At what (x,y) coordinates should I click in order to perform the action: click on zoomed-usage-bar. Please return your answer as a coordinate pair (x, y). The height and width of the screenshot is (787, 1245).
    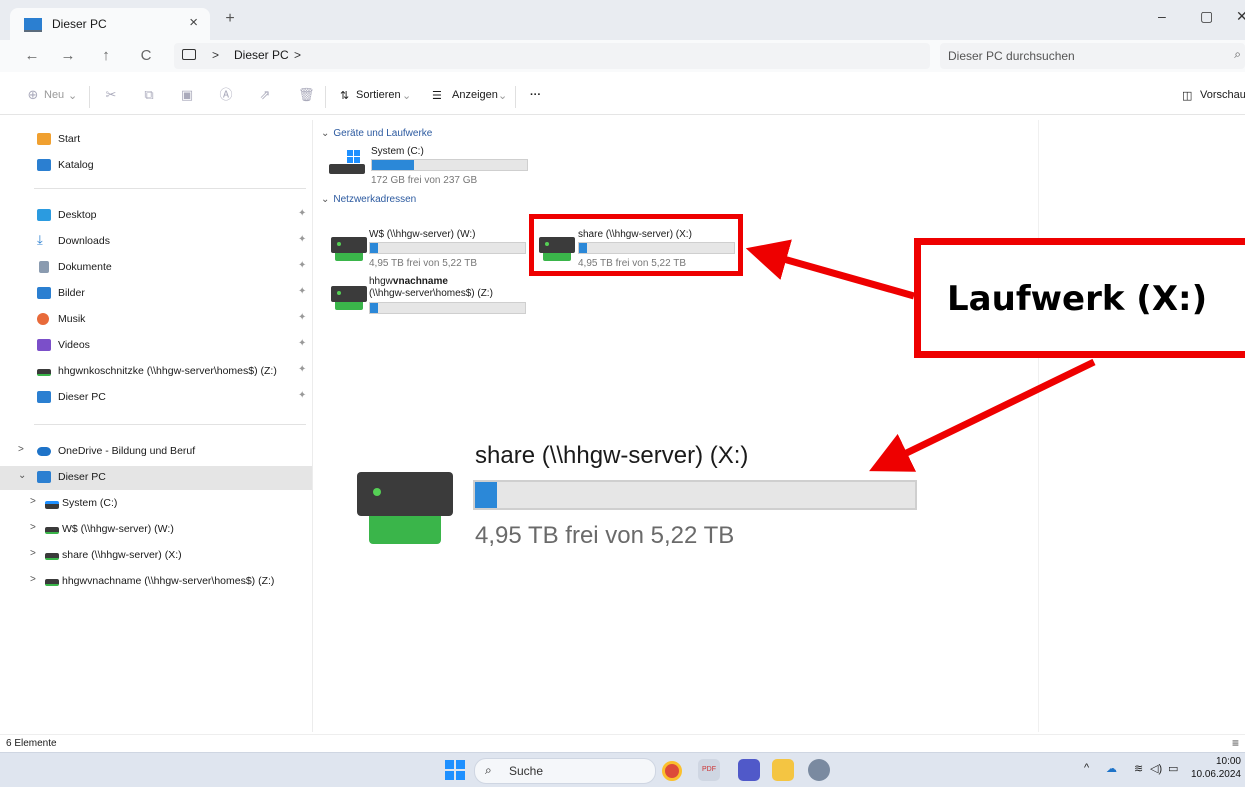
    Looking at the image, I should click on (695, 495).